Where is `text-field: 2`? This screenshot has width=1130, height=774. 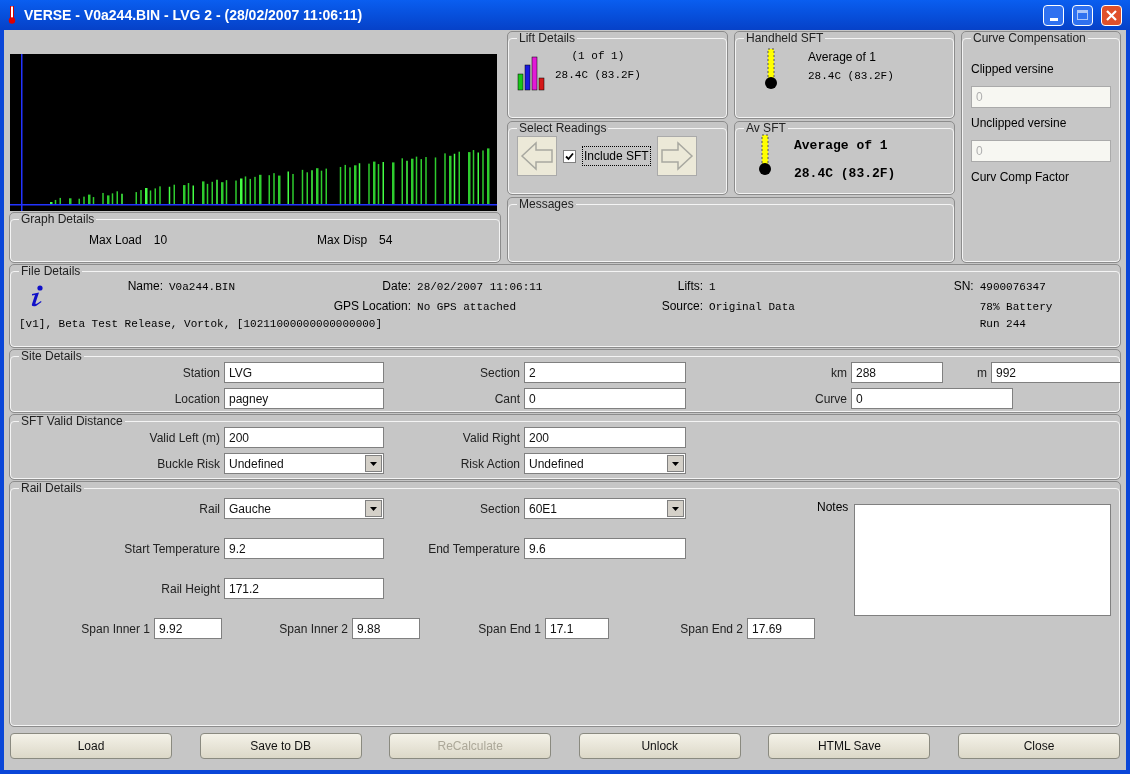
text-field: 2 is located at coordinates (605, 372).